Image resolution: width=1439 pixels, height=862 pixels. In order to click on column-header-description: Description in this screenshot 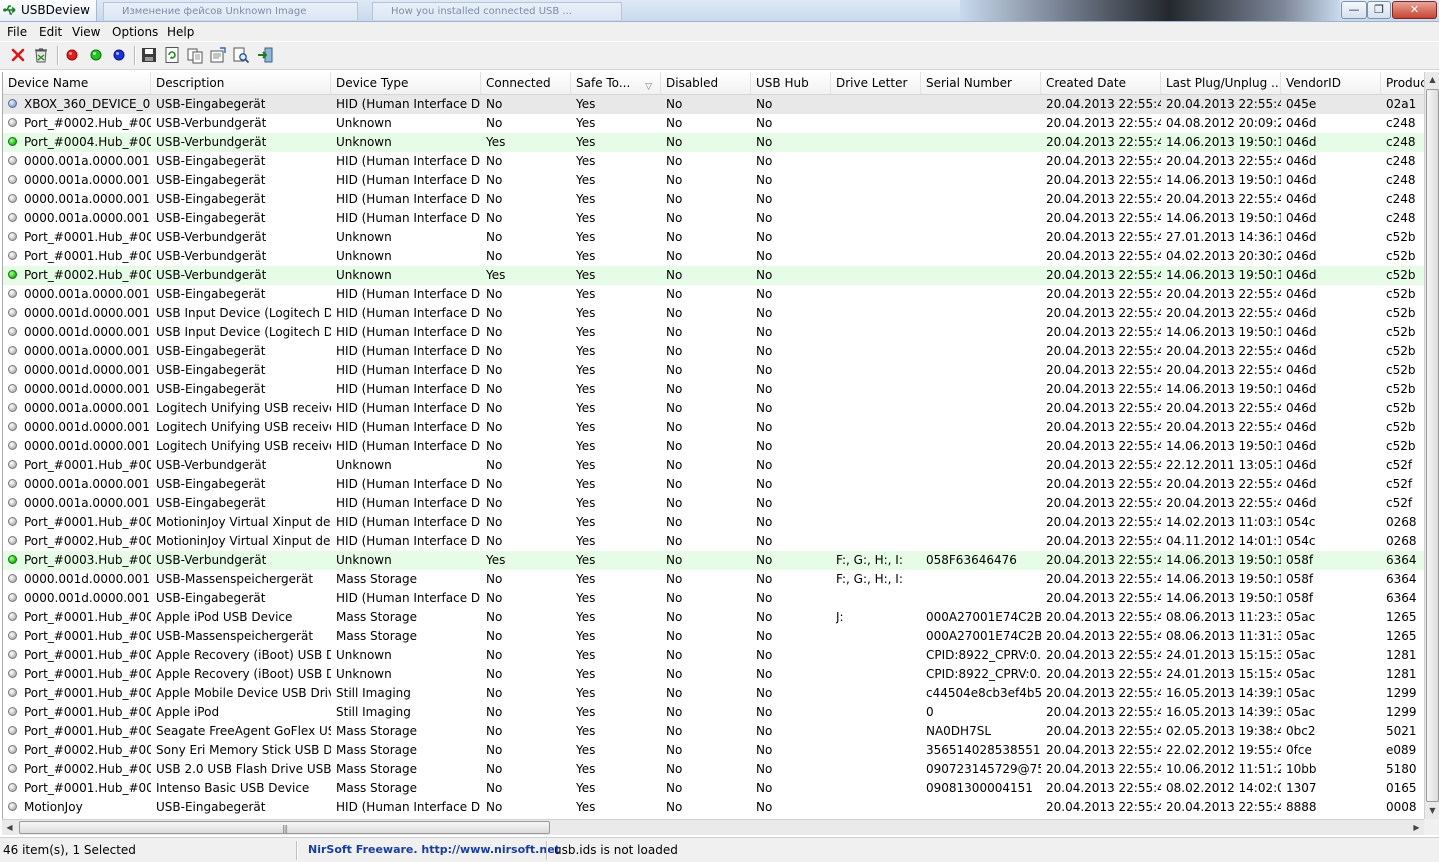, I will do `click(241, 83)`.